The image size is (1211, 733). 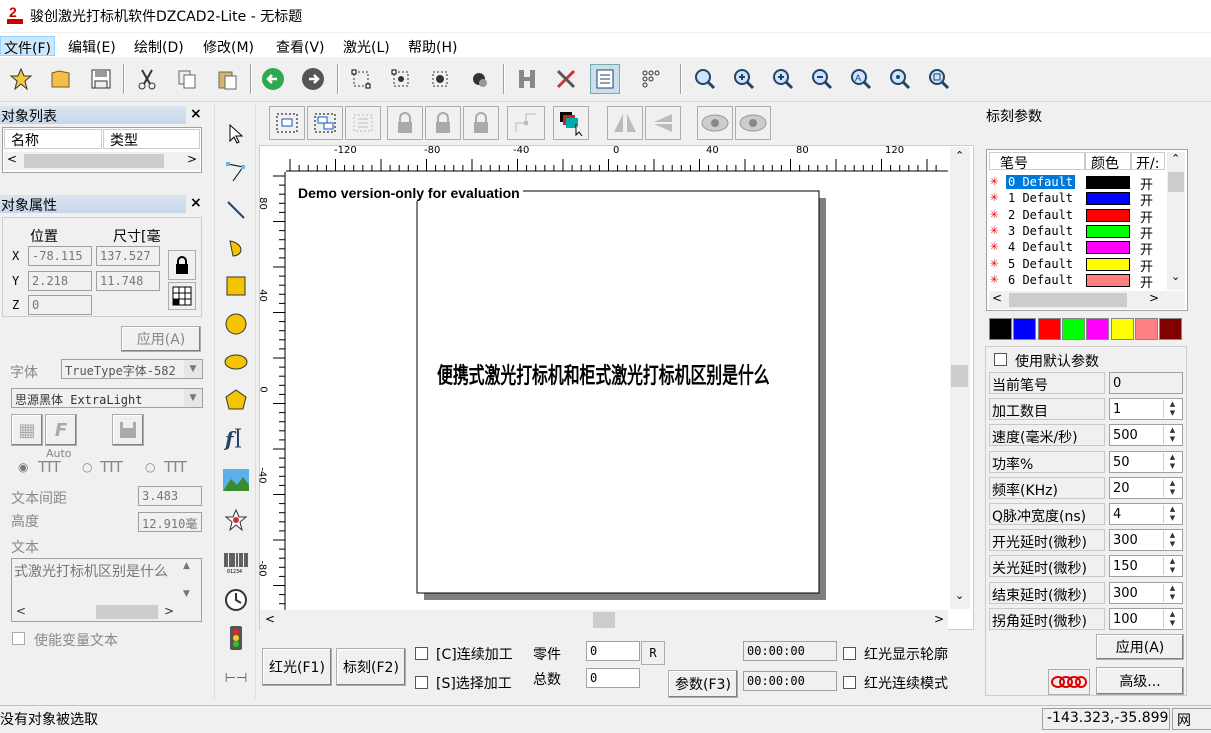 I want to click on node-delete-icon, so click(x=479, y=79).